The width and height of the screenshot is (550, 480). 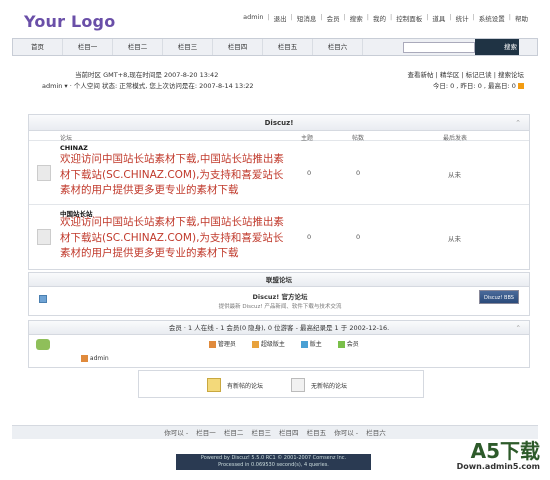 I want to click on search-input, so click(x=439, y=47).